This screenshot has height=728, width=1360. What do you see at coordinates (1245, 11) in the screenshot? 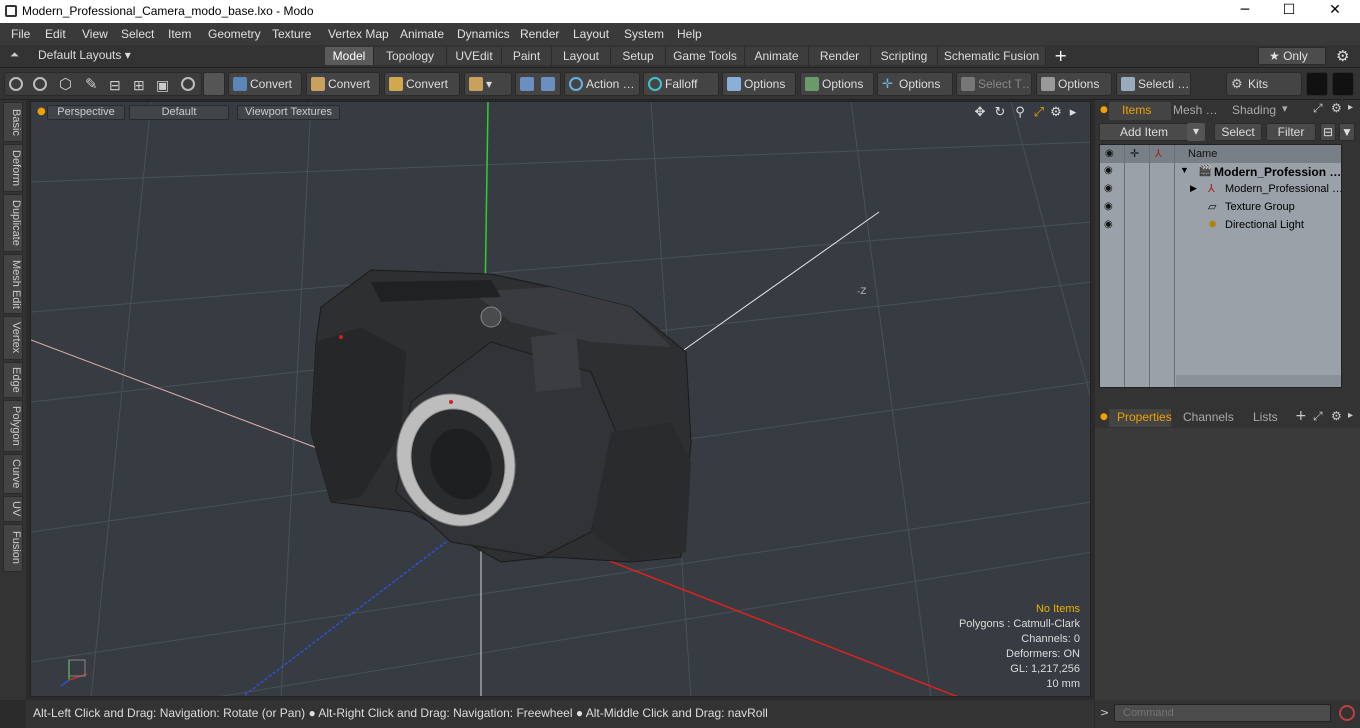
I see `minimize-button: ─` at bounding box center [1245, 11].